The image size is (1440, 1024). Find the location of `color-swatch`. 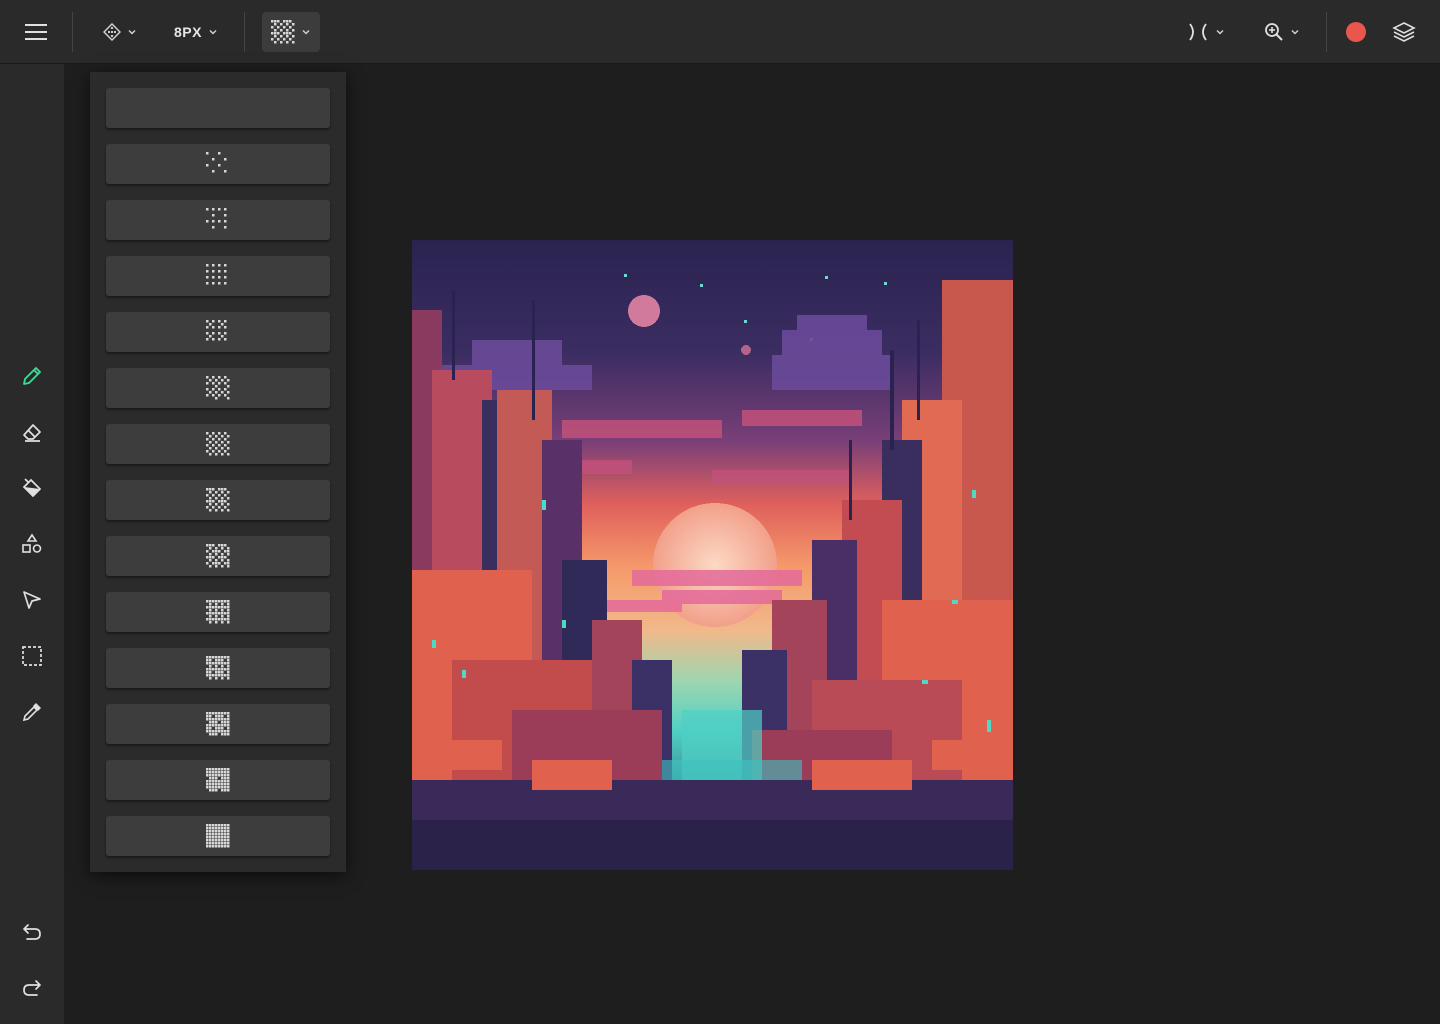

color-swatch is located at coordinates (1356, 32).